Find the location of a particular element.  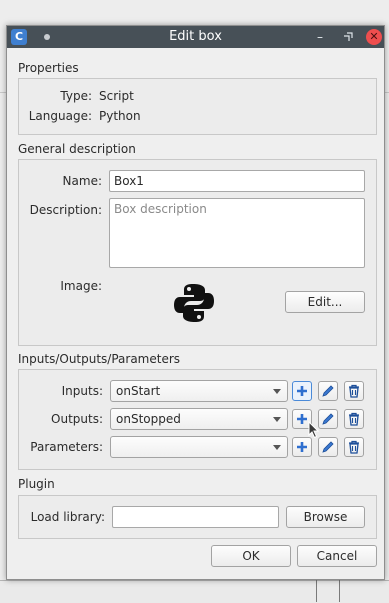

delete-output-button is located at coordinates (354, 419).